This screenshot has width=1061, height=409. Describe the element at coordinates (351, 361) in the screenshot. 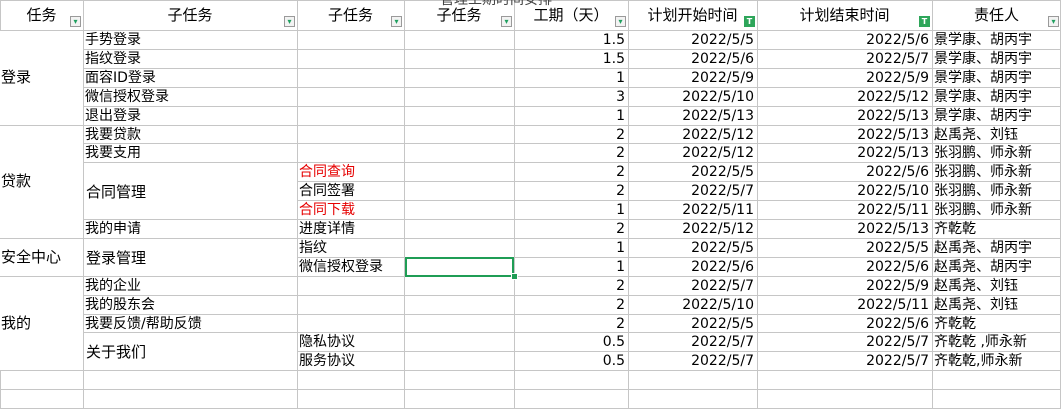

I see `subtask-2-cell: 服务协议` at that location.